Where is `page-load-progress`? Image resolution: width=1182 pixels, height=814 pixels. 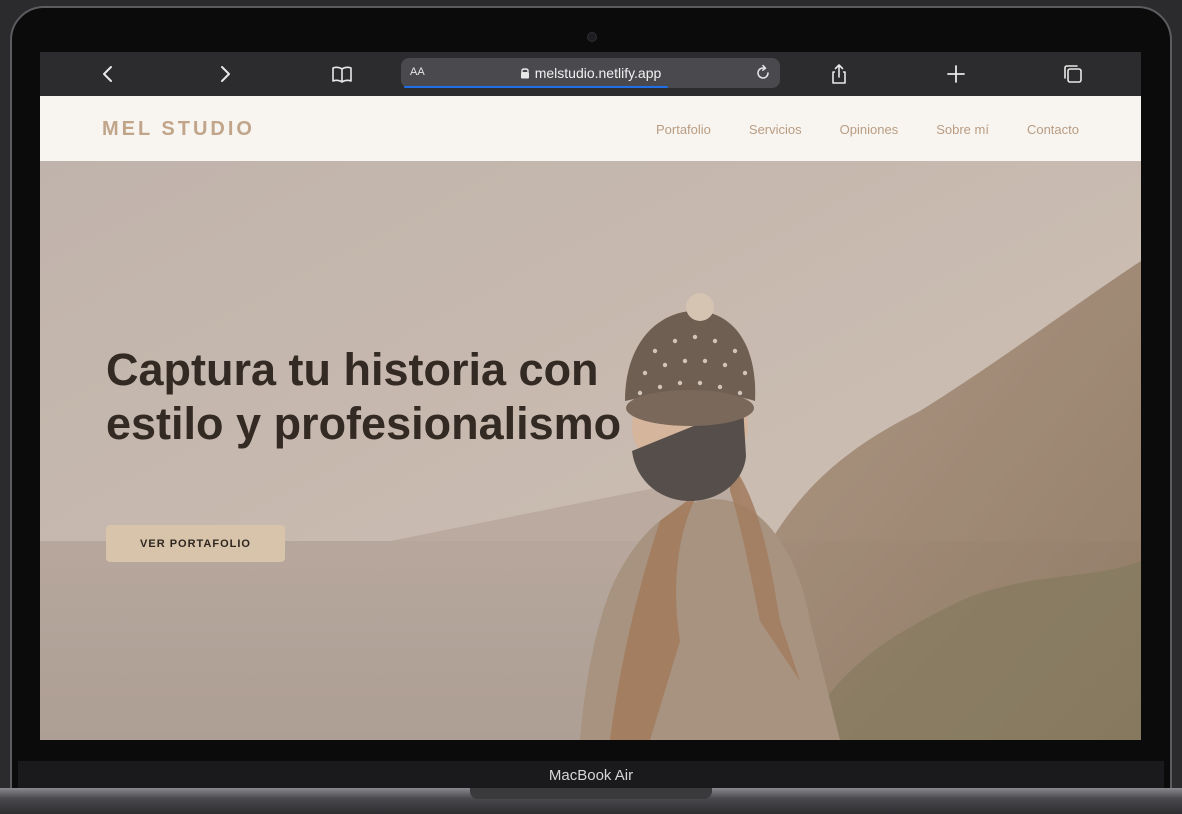 page-load-progress is located at coordinates (536, 87).